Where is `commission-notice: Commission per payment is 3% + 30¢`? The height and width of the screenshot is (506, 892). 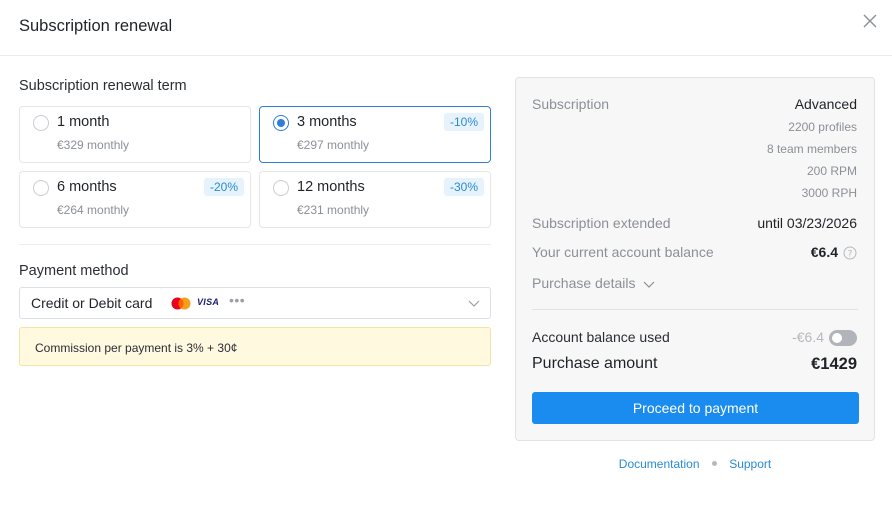
commission-notice: Commission per payment is 3% + 30¢ is located at coordinates (255, 346).